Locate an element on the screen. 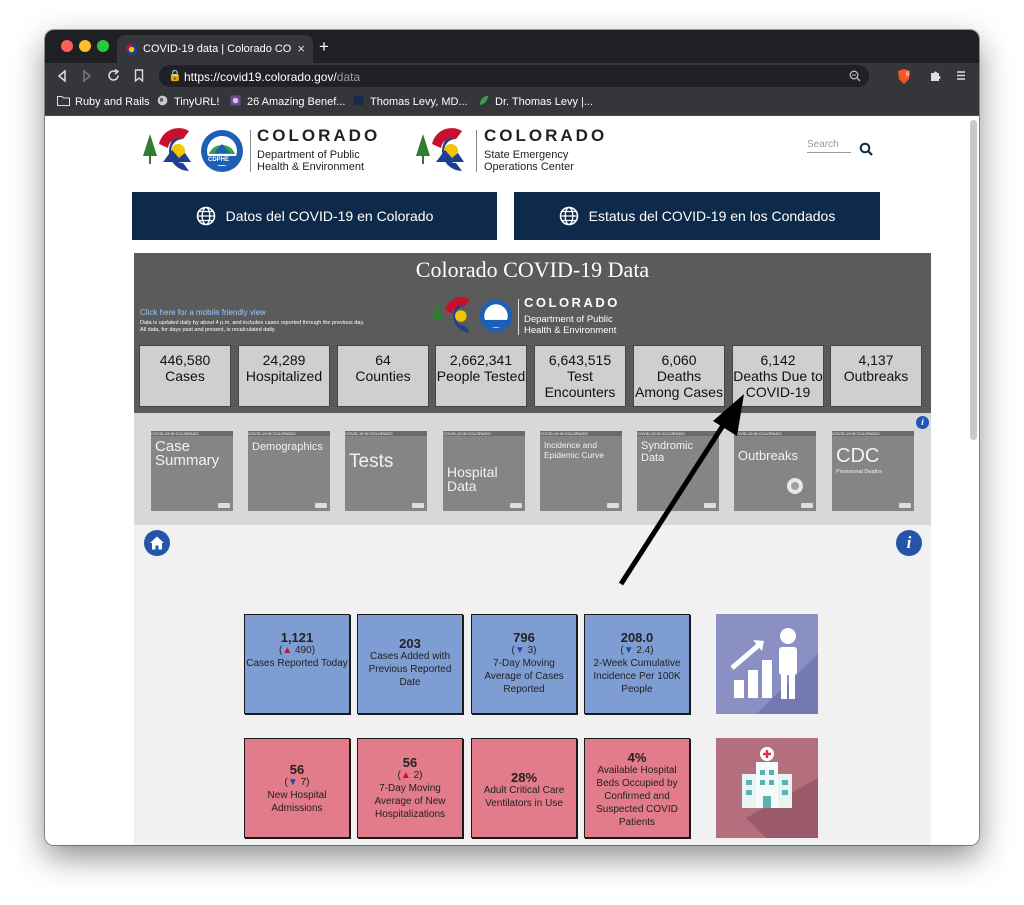 Image resolution: width=1024 pixels, height=905 pixels. annotation-arrow is located at coordinates (681, 490).